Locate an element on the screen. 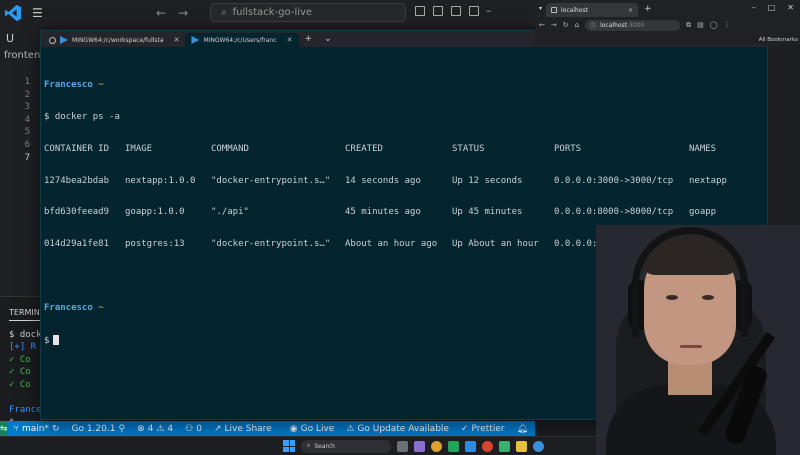 The width and height of the screenshot is (800, 455). person-mouth is located at coordinates (691, 346).